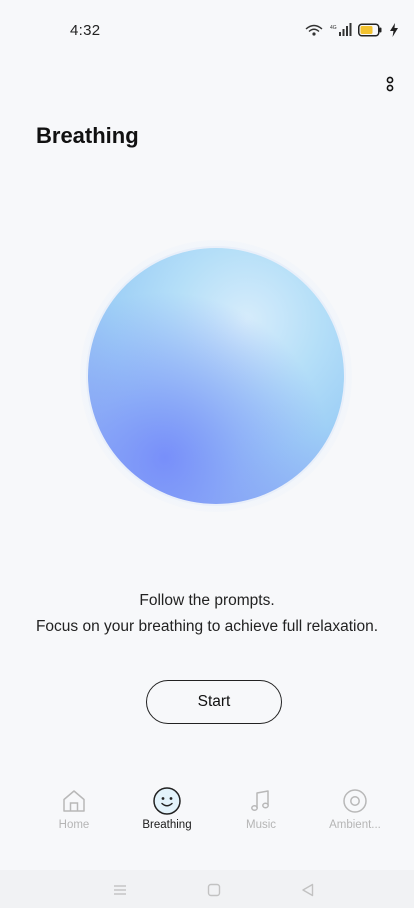 This screenshot has height=908, width=414. I want to click on status-icons: 4G, so click(351, 30).